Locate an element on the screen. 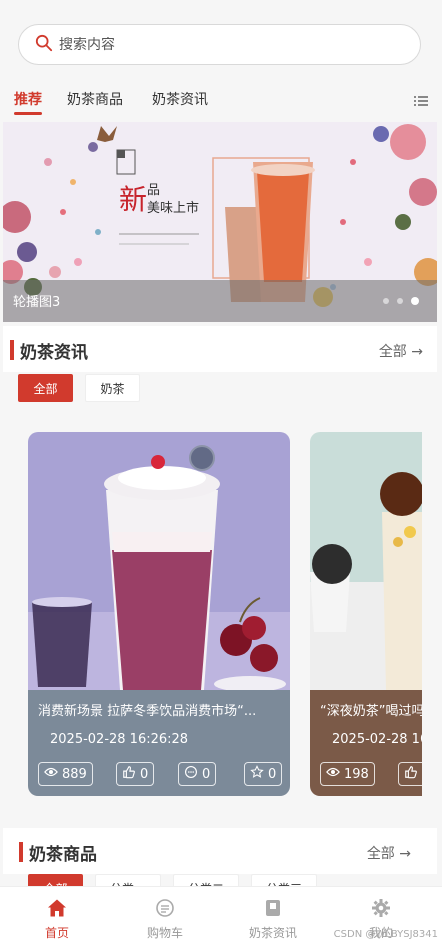 The height and width of the screenshot is (946, 442). news-icon is located at coordinates (273, 908).